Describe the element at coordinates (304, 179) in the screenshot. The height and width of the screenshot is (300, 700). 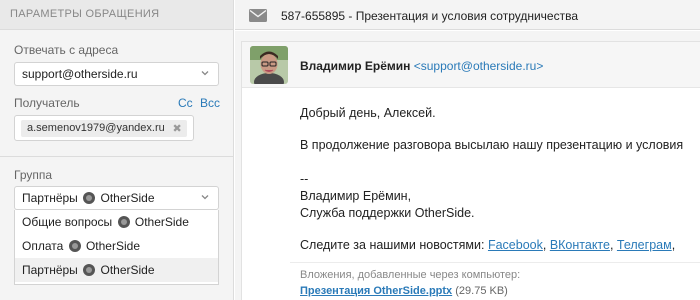
I see `signature-dash: --` at that location.